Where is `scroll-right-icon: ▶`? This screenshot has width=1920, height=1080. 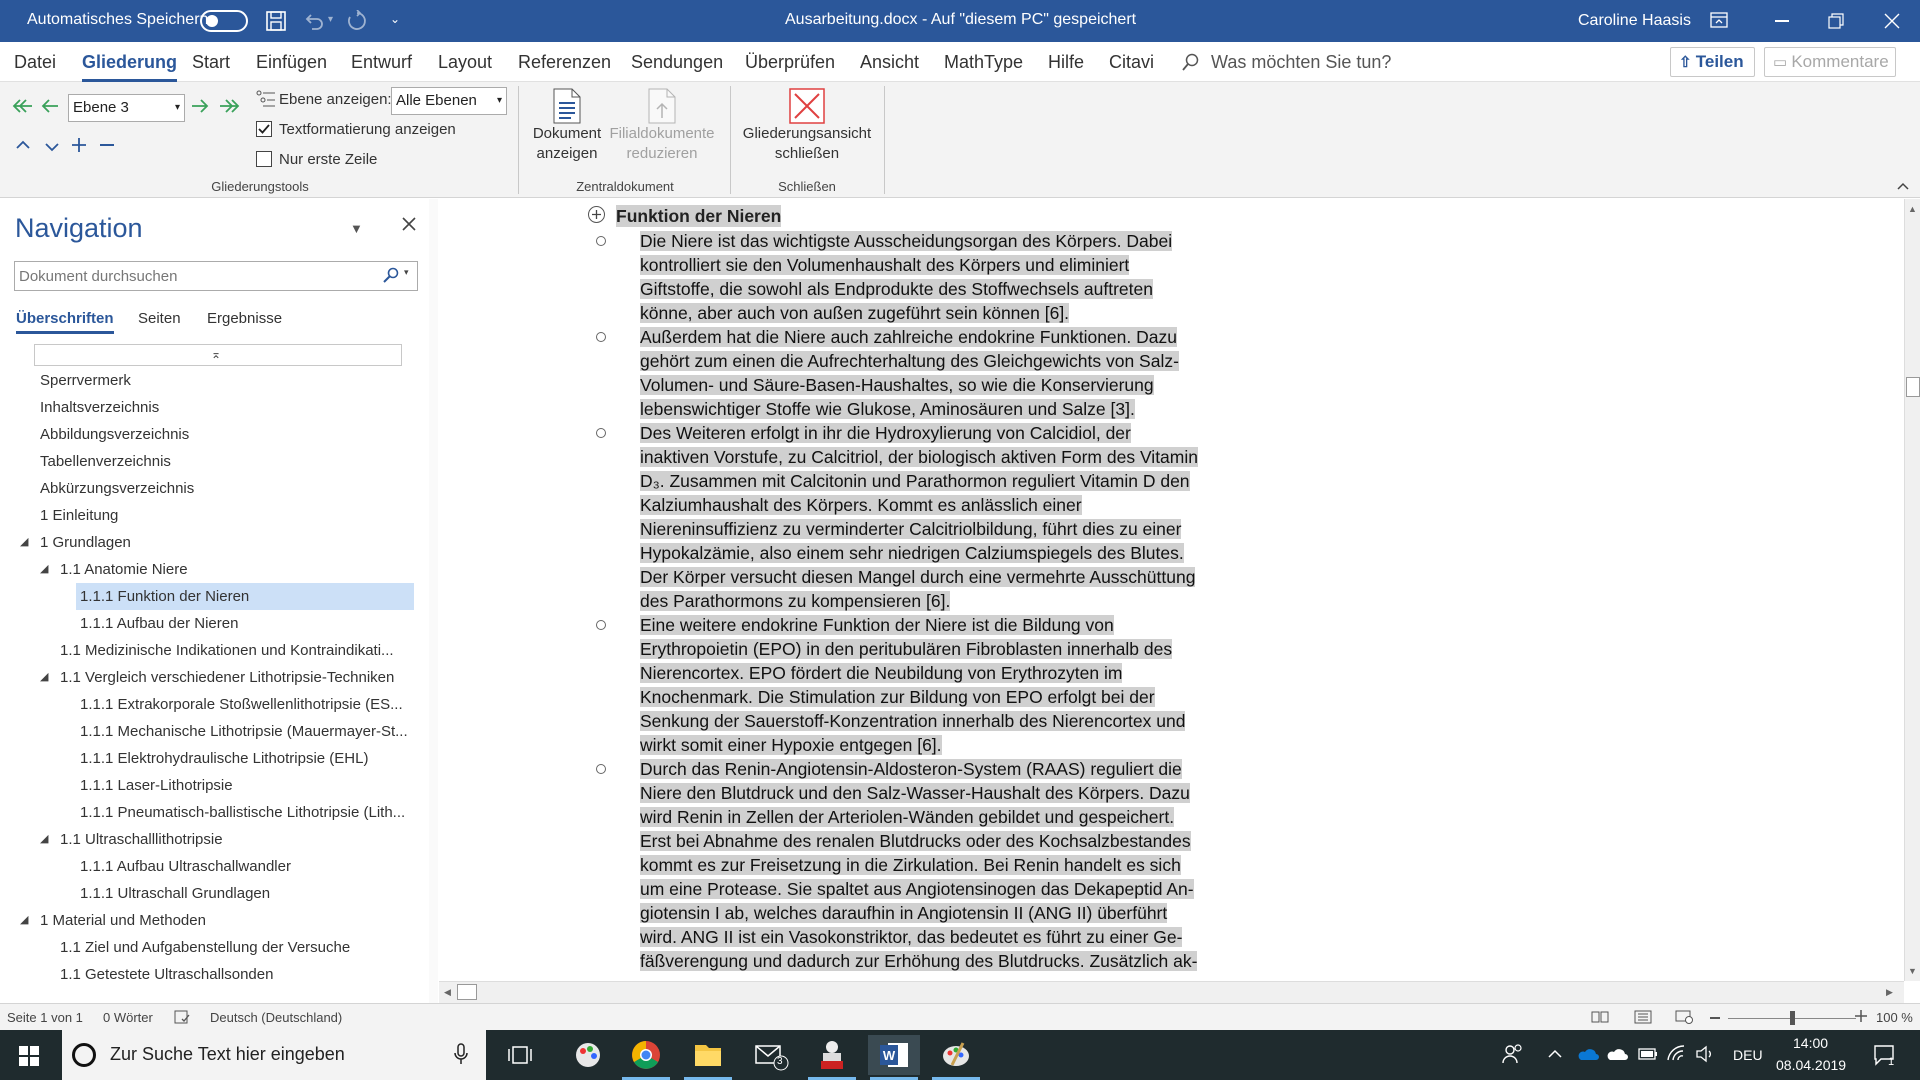
scroll-right-icon: ▶ is located at coordinates (1889, 992).